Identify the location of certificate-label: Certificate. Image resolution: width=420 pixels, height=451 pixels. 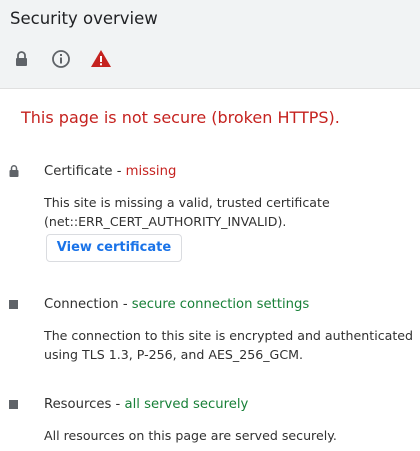
(78, 171).